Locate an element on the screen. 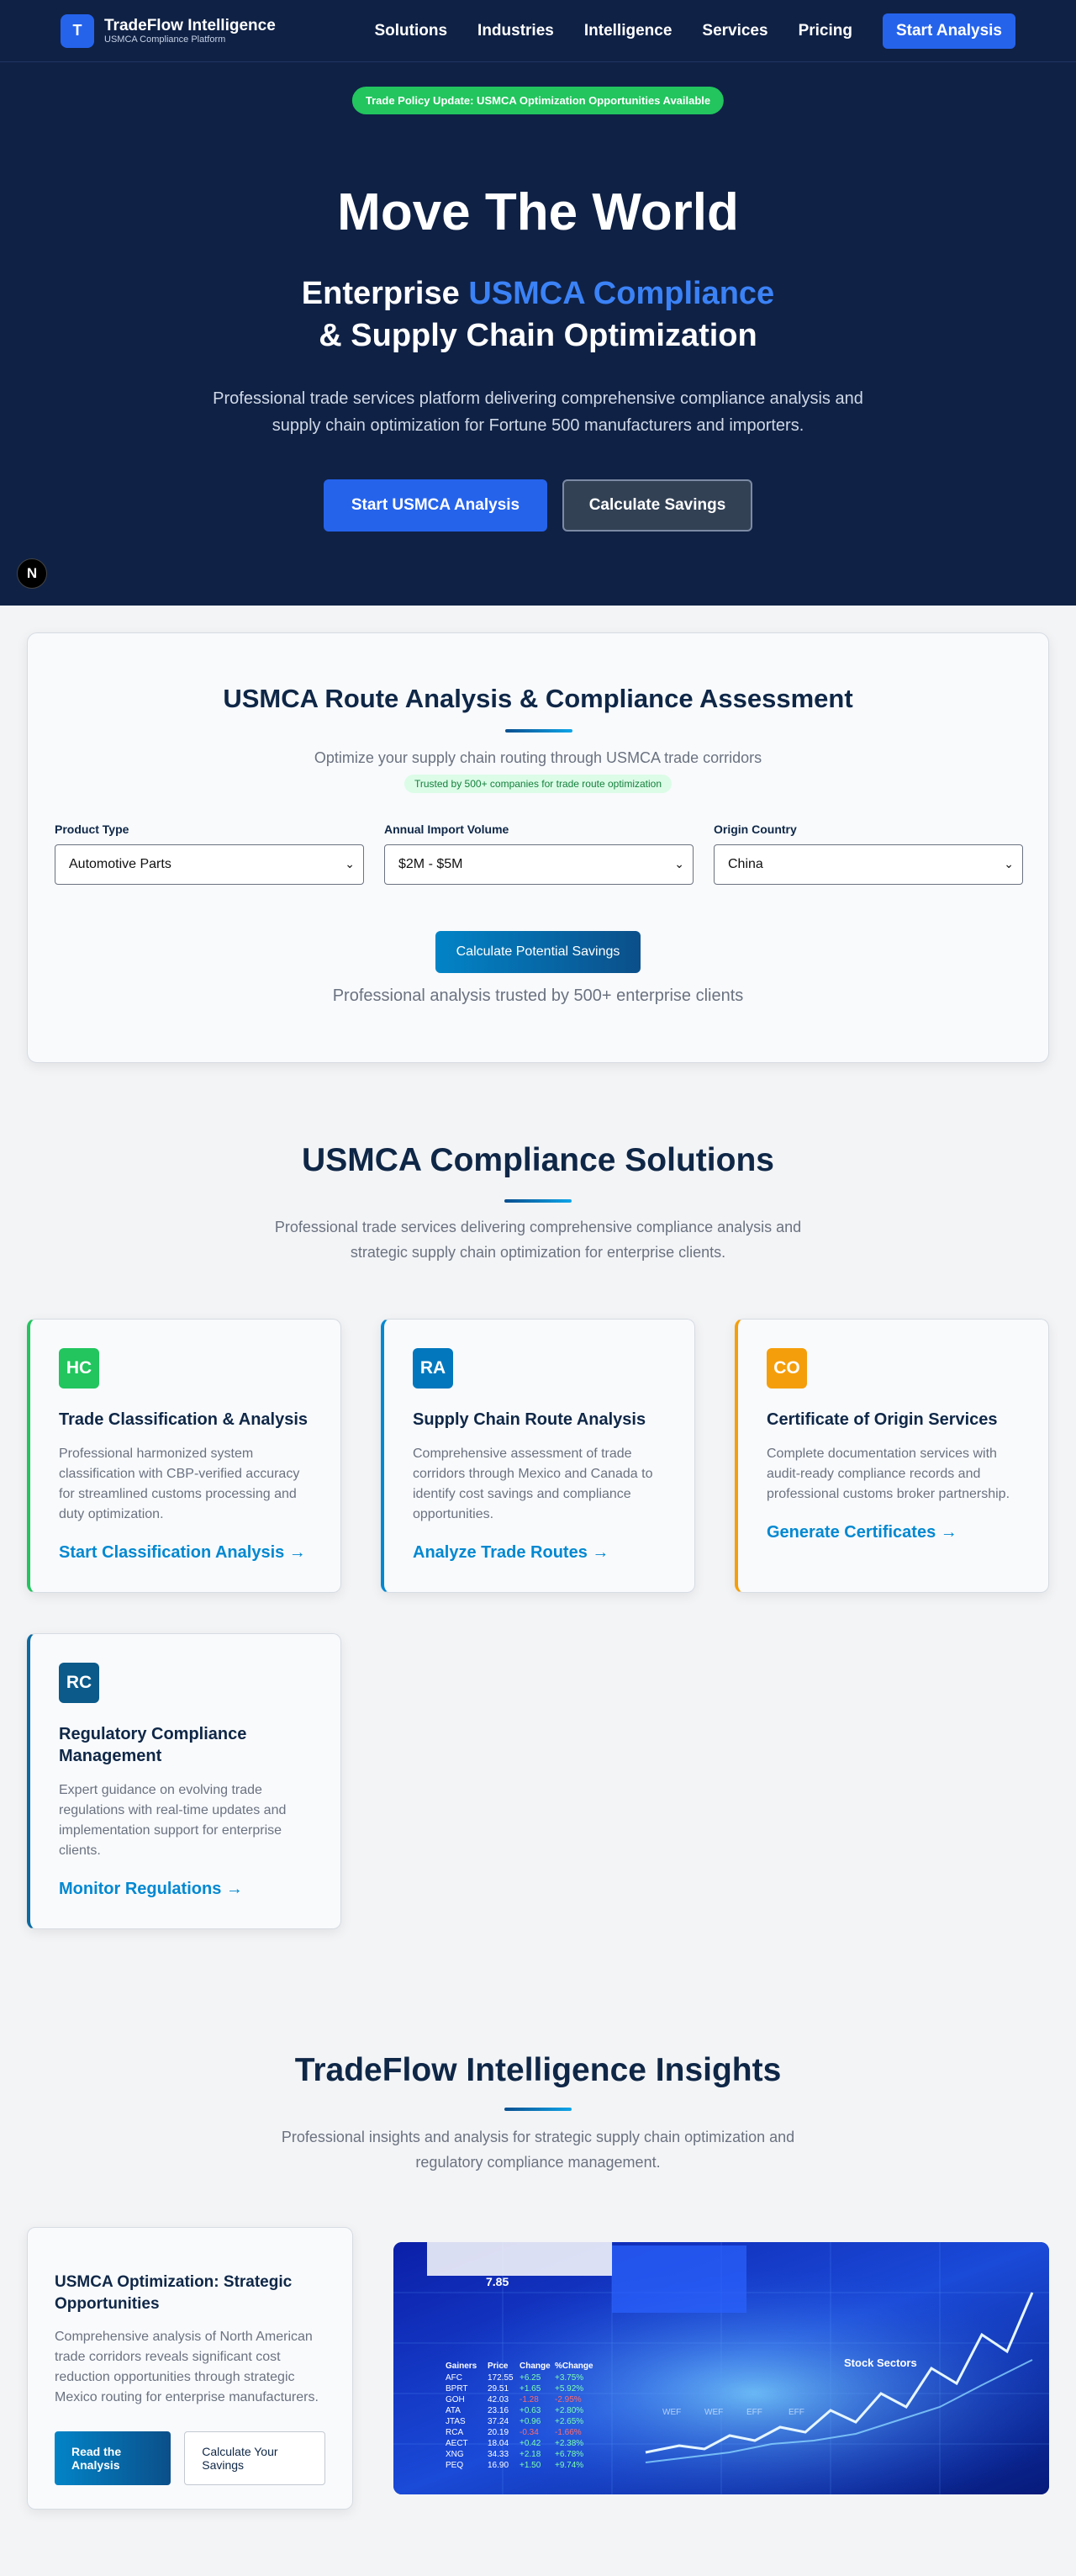 This screenshot has width=1076, height=2576. ticker-cell: 37.24 is located at coordinates (498, 2421).